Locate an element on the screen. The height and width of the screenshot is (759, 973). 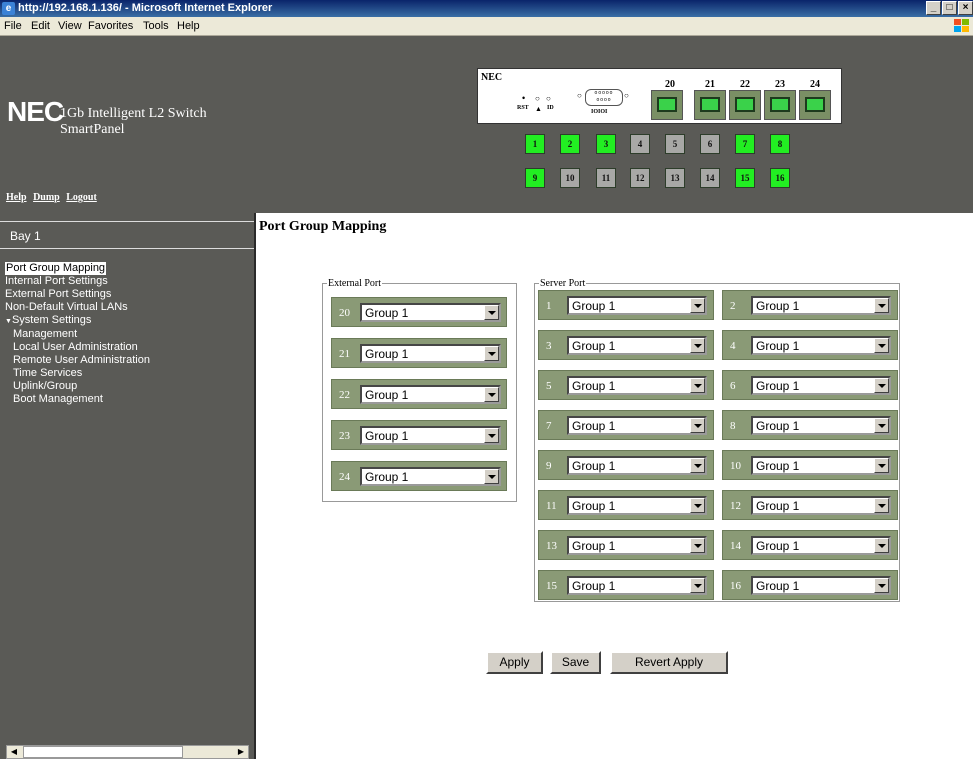
group-select-port-3: Group 1 is located at coordinates (637, 345).